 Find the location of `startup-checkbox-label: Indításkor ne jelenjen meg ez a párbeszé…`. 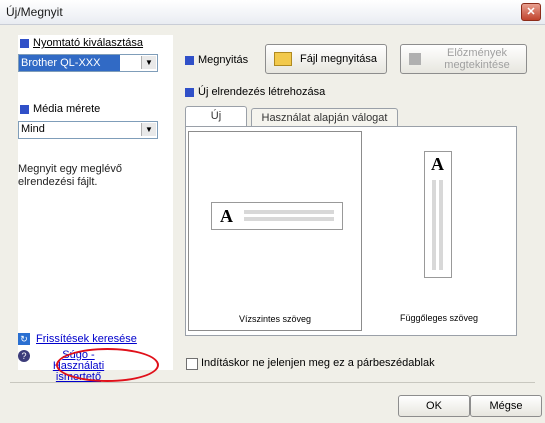

startup-checkbox-label: Indításkor ne jelenjen meg ez a párbeszé… is located at coordinates (318, 363).